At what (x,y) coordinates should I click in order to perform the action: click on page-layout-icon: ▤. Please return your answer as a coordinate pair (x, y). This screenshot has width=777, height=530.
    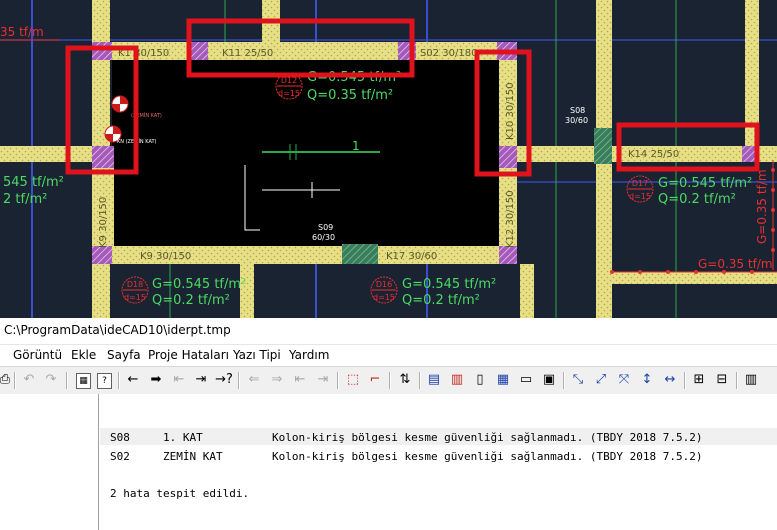
    Looking at the image, I should click on (434, 380).